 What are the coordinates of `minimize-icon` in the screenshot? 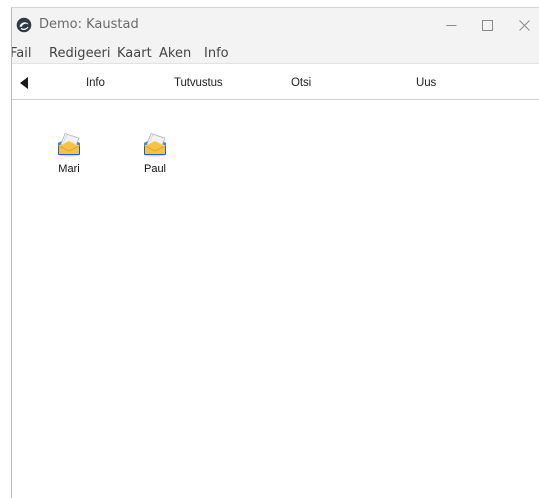 It's located at (451, 25).